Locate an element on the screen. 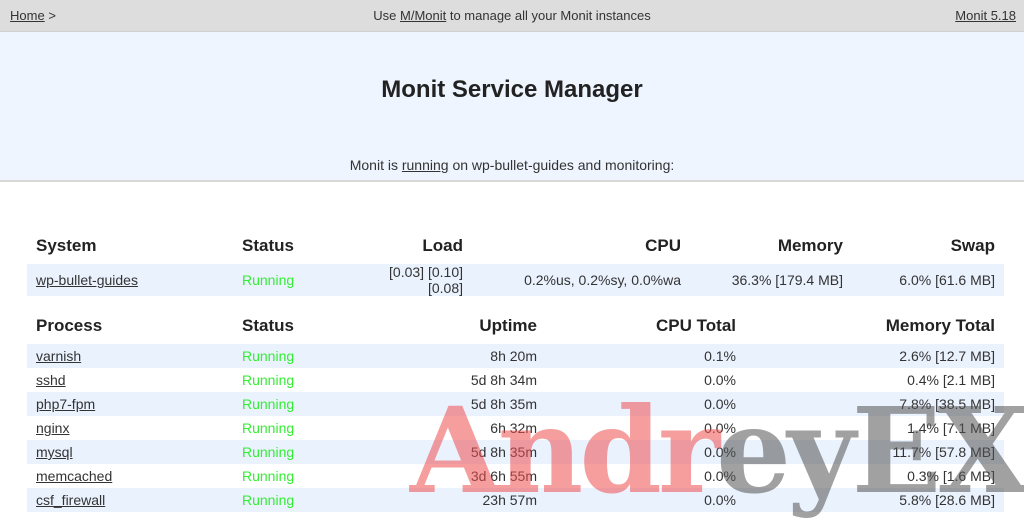 The height and width of the screenshot is (530, 1024). column-header-memory: Memory is located at coordinates (771, 246).